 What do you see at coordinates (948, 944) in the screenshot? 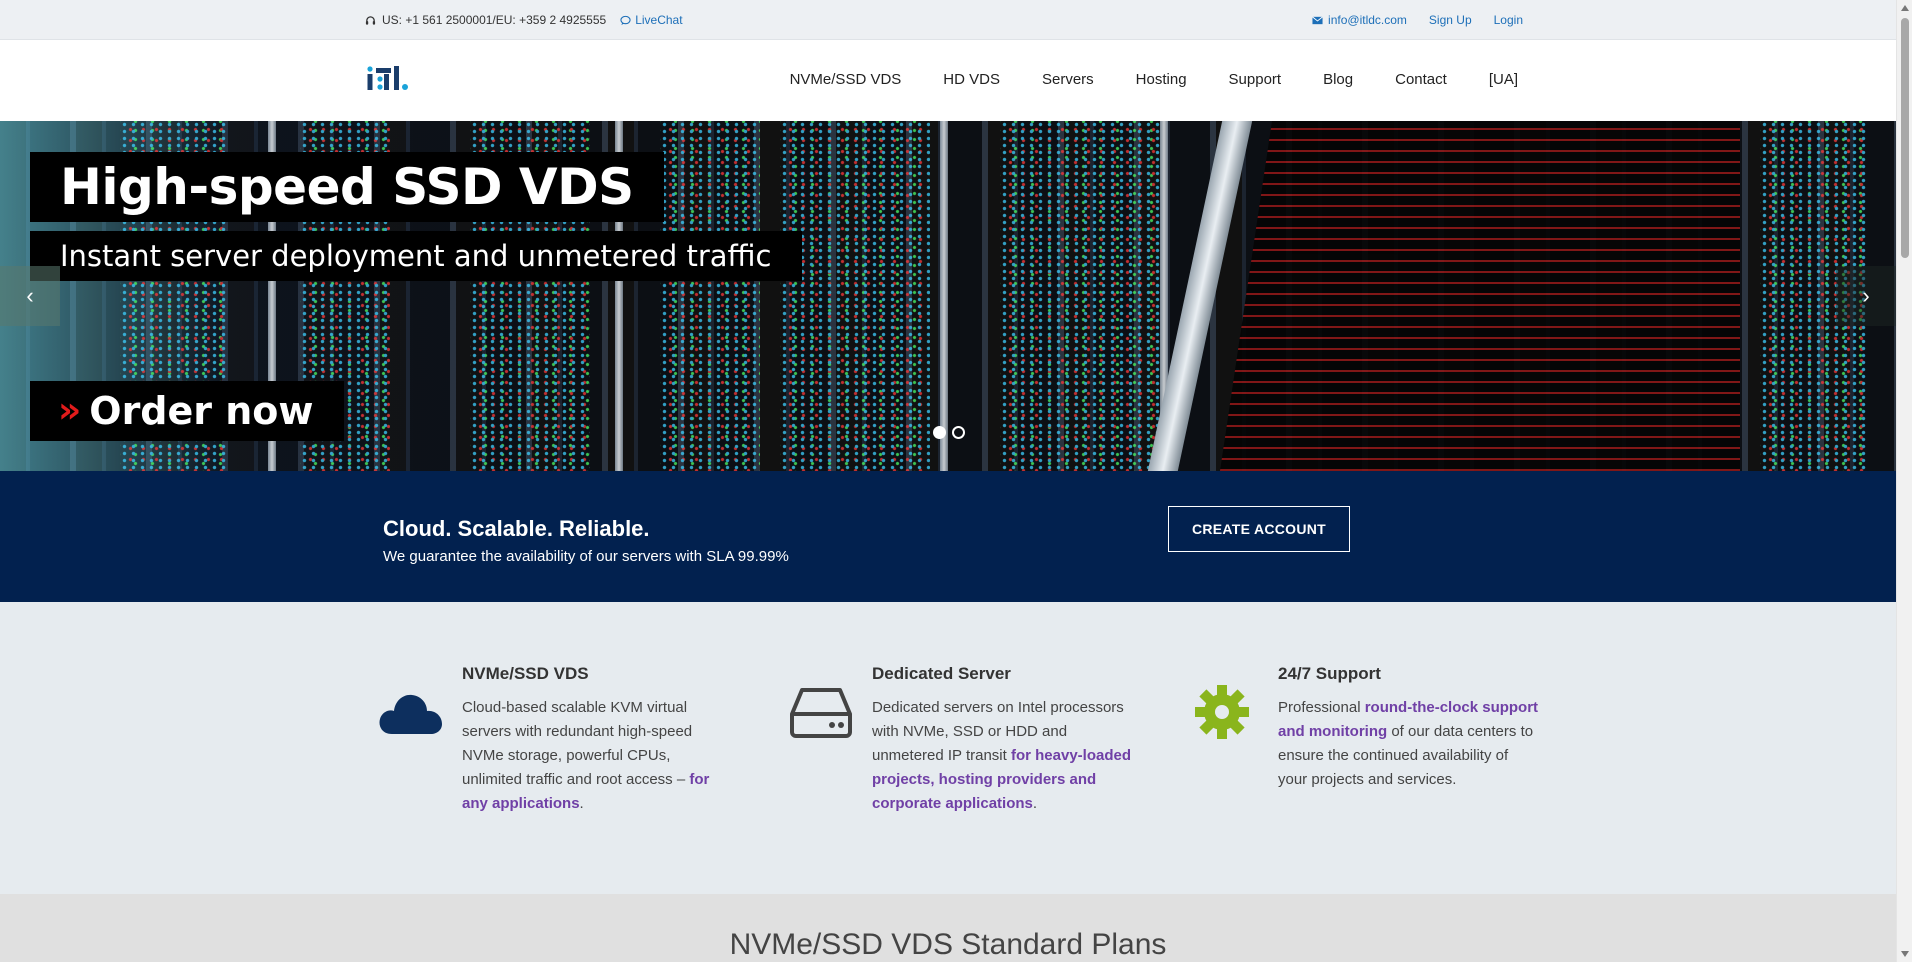
I see `plans-title: NVMe/SSD VDS Standard Plans` at bounding box center [948, 944].